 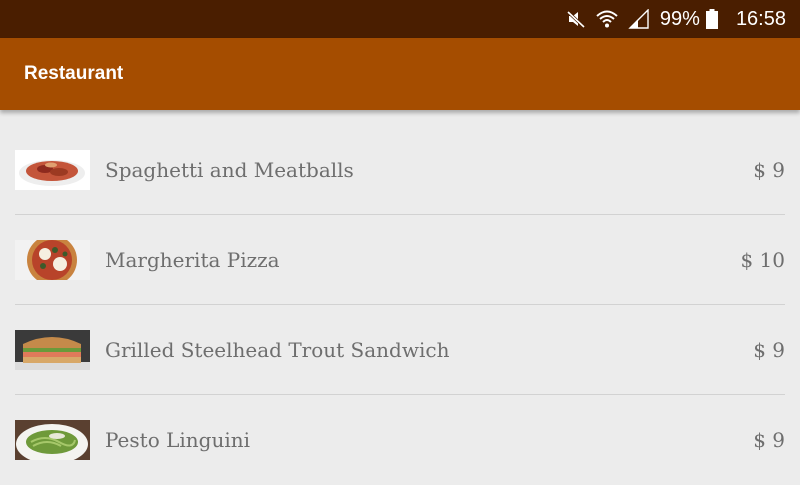 I want to click on battery-percent: 99%, so click(x=679, y=18).